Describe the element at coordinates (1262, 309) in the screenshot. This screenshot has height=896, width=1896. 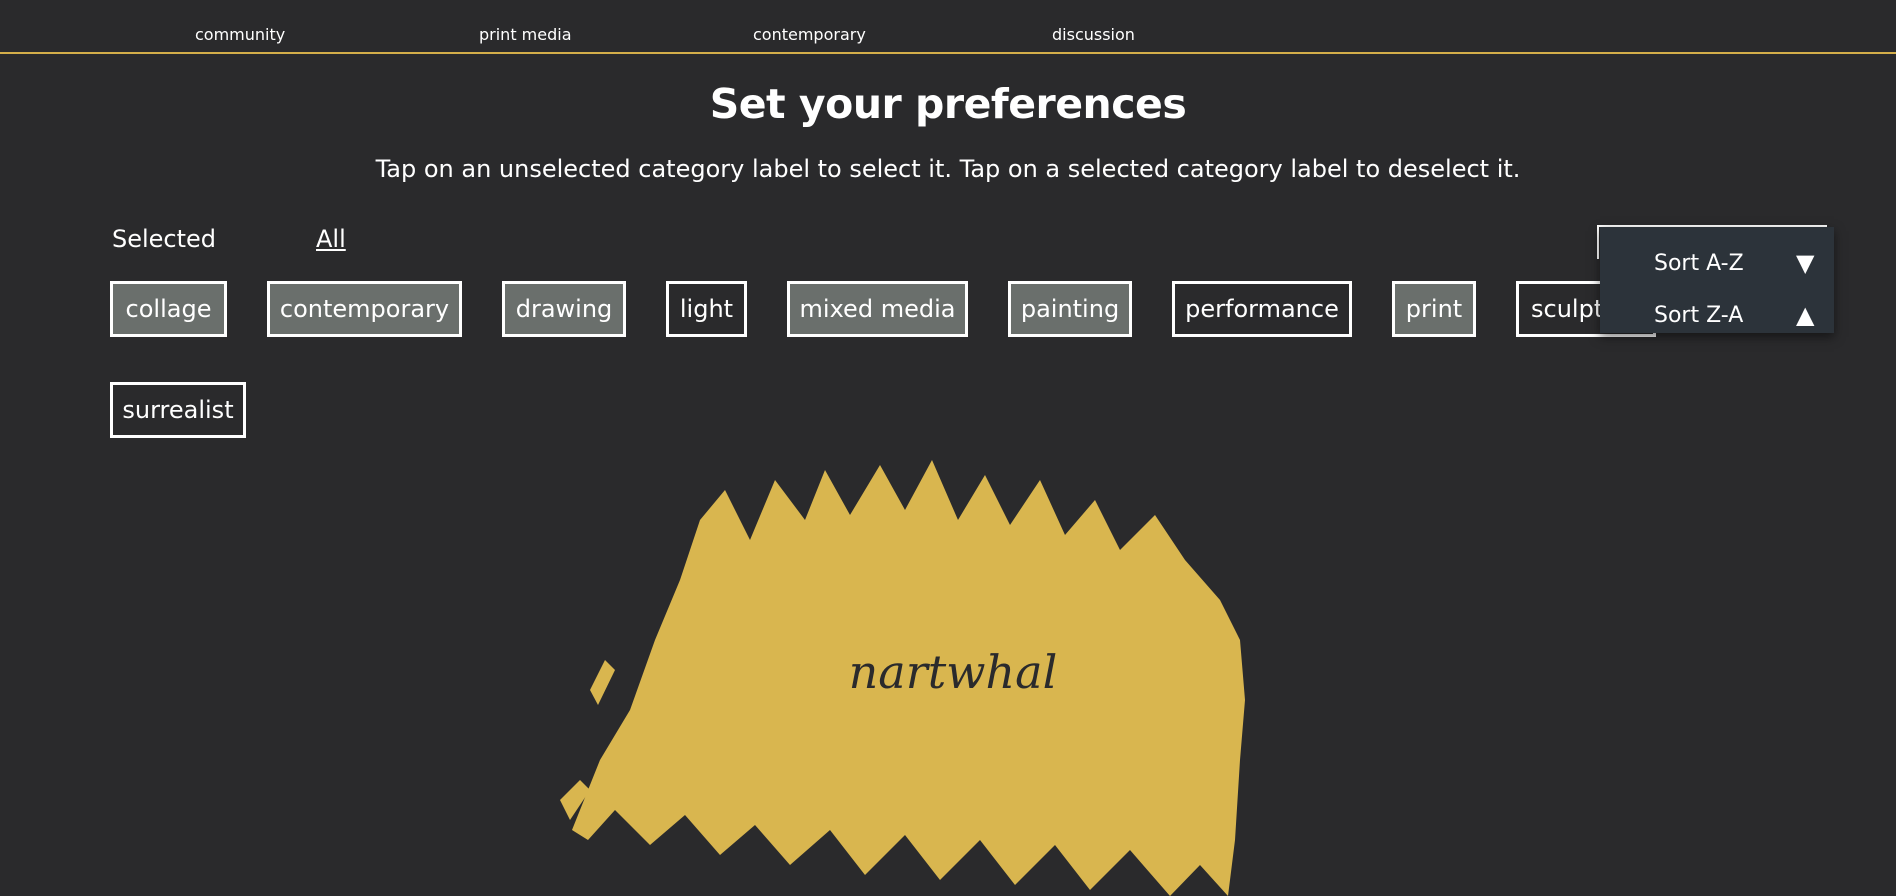
I see `category-chip-performance: performance` at that location.